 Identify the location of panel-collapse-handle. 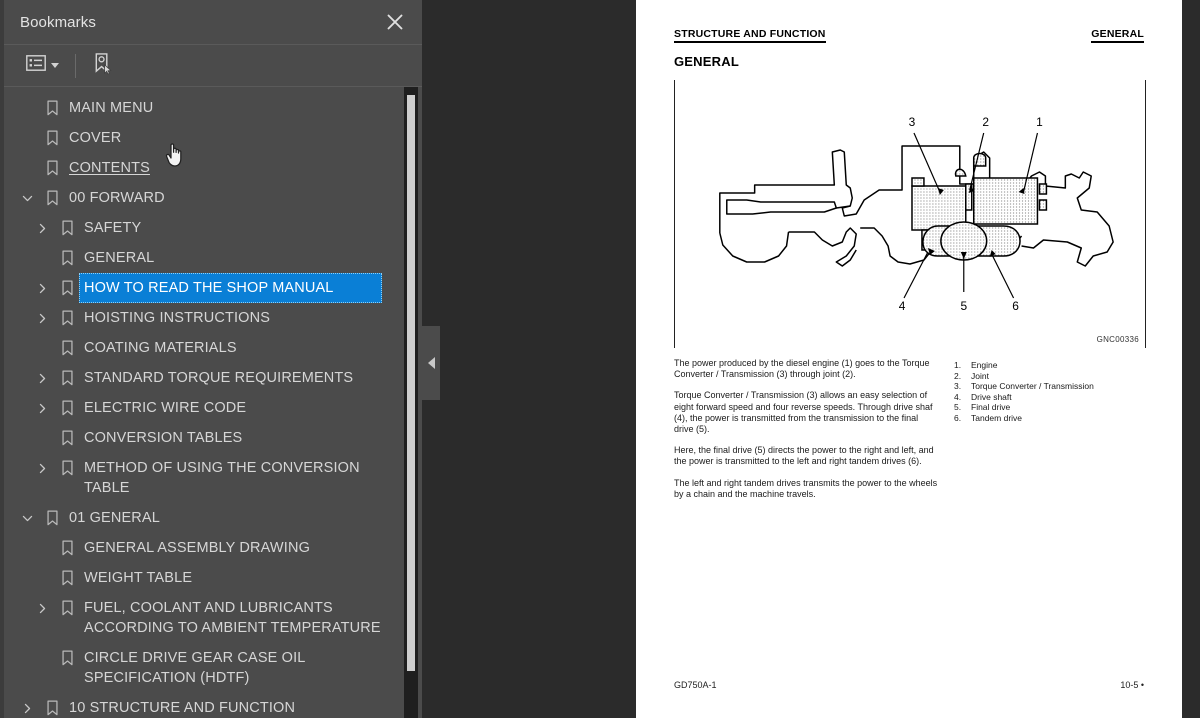
(431, 363).